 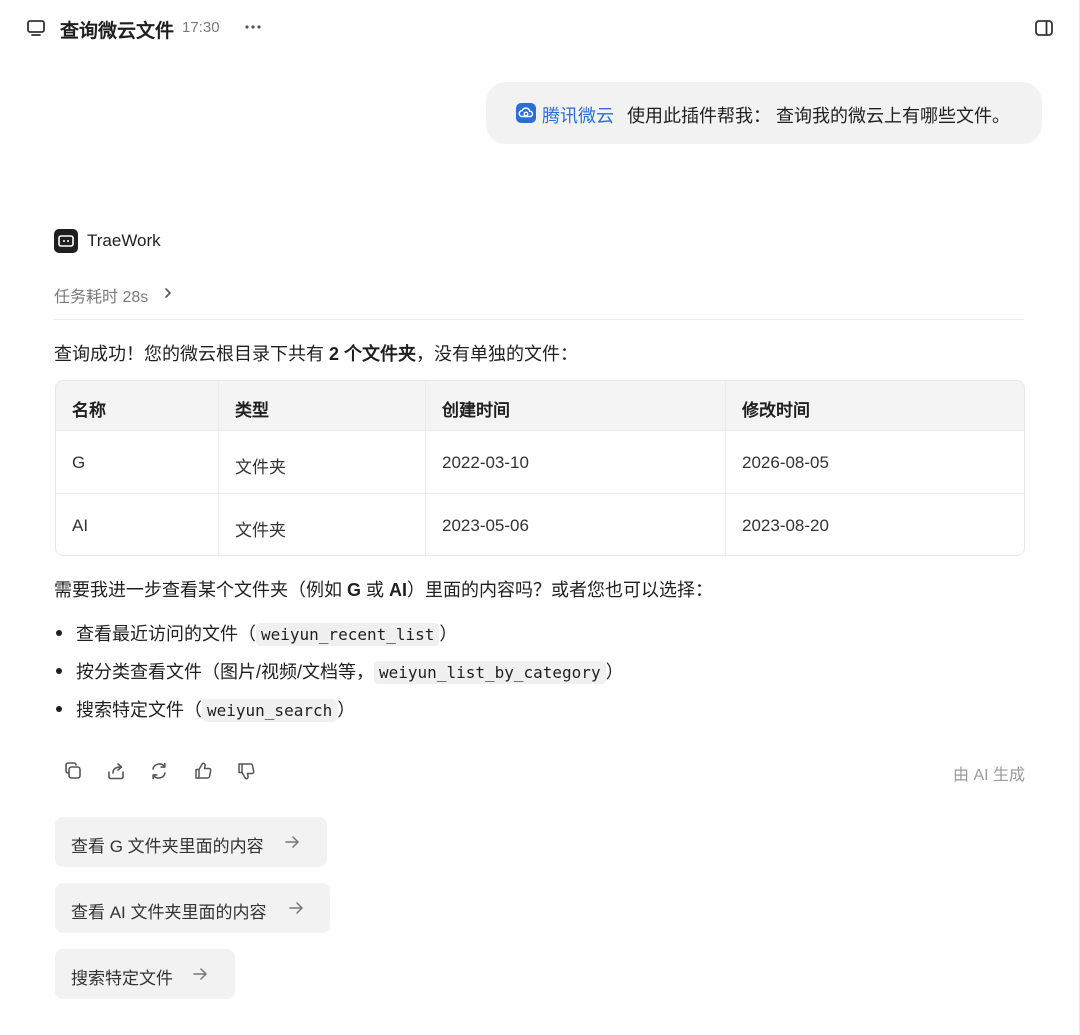 What do you see at coordinates (526, 113) in the screenshot?
I see `weiyun-cloud-icon` at bounding box center [526, 113].